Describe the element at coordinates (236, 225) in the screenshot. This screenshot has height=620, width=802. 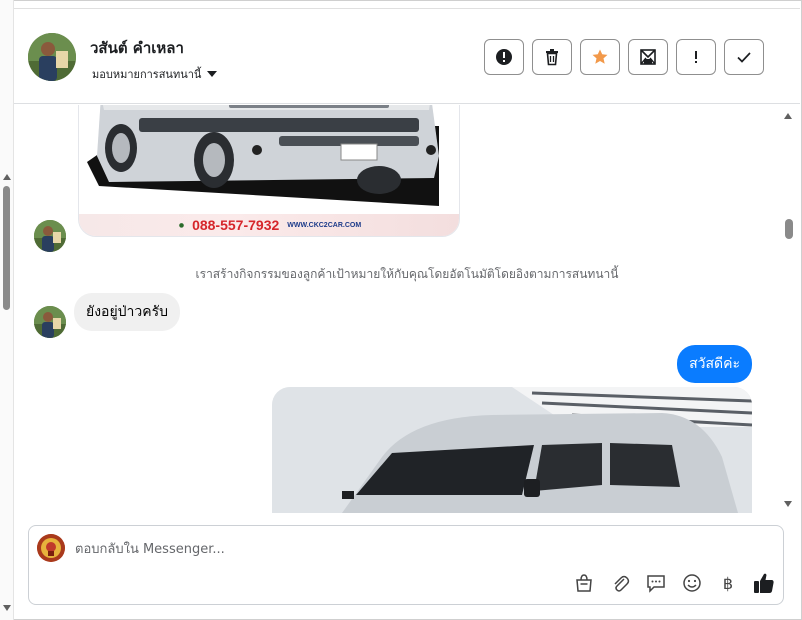
I see `ad-phone-number: 088-557-7932` at that location.